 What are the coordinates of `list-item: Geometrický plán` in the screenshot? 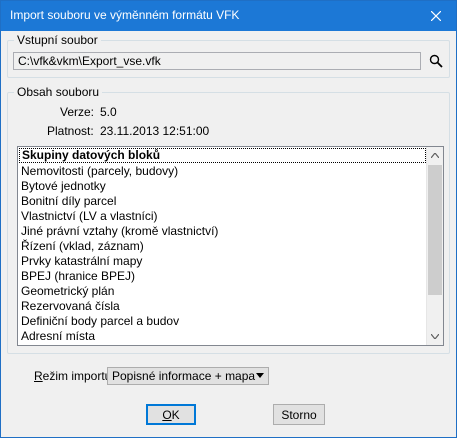 It's located at (223, 291).